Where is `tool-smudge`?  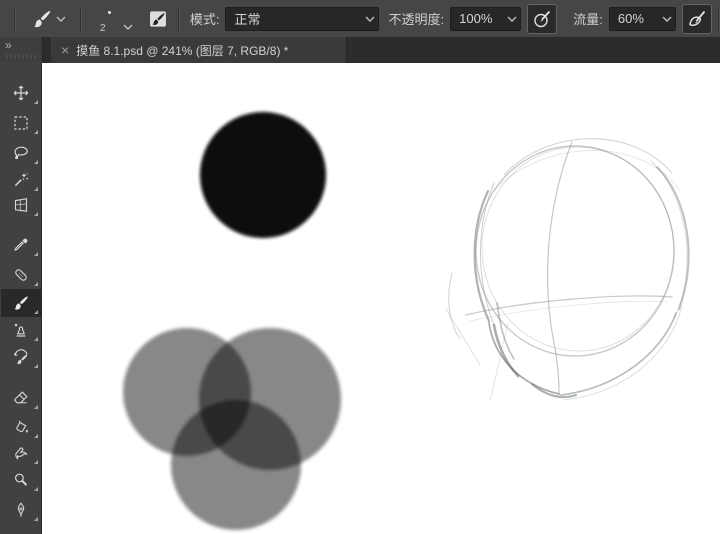 tool-smudge is located at coordinates (21, 453).